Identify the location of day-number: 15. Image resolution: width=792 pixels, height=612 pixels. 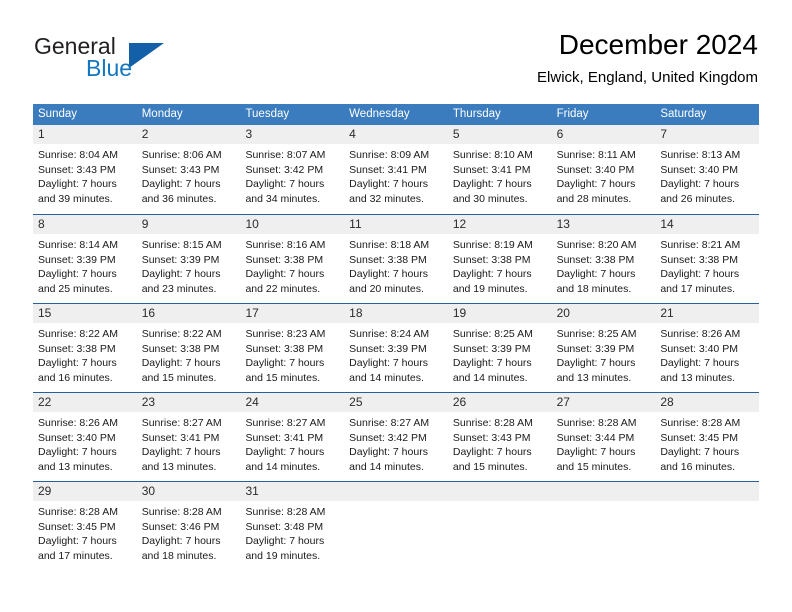
(85, 313).